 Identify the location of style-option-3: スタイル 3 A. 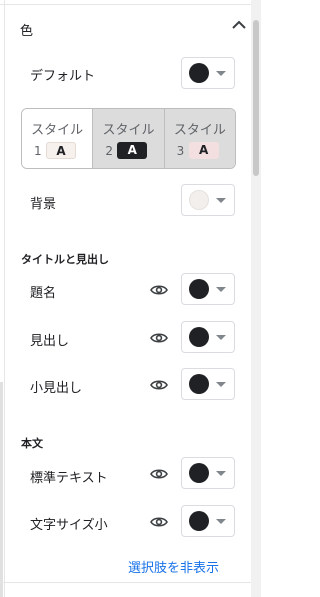
(199, 138).